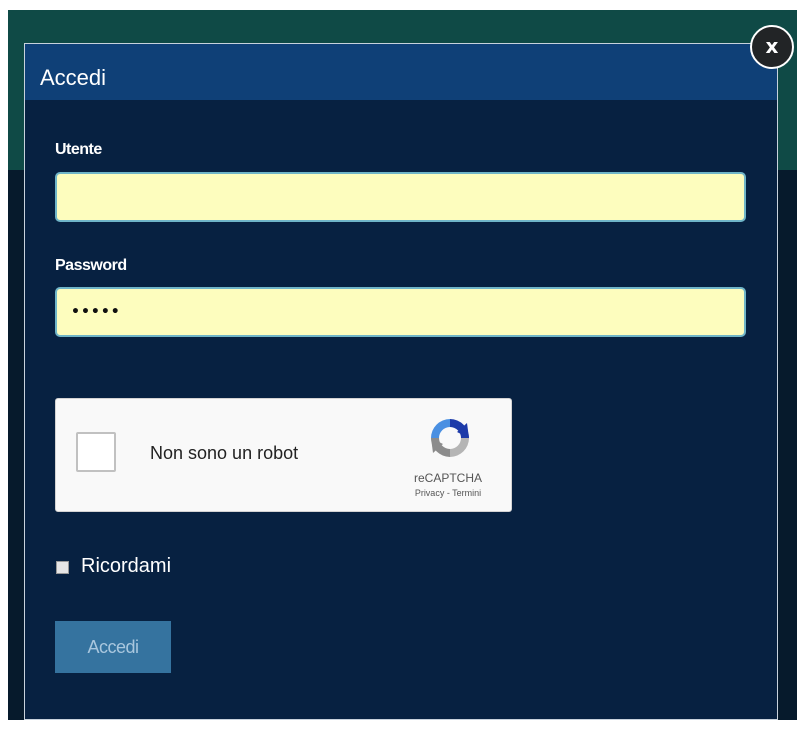 The image size is (797, 729). I want to click on recaptcha-logo-icon, so click(450, 438).